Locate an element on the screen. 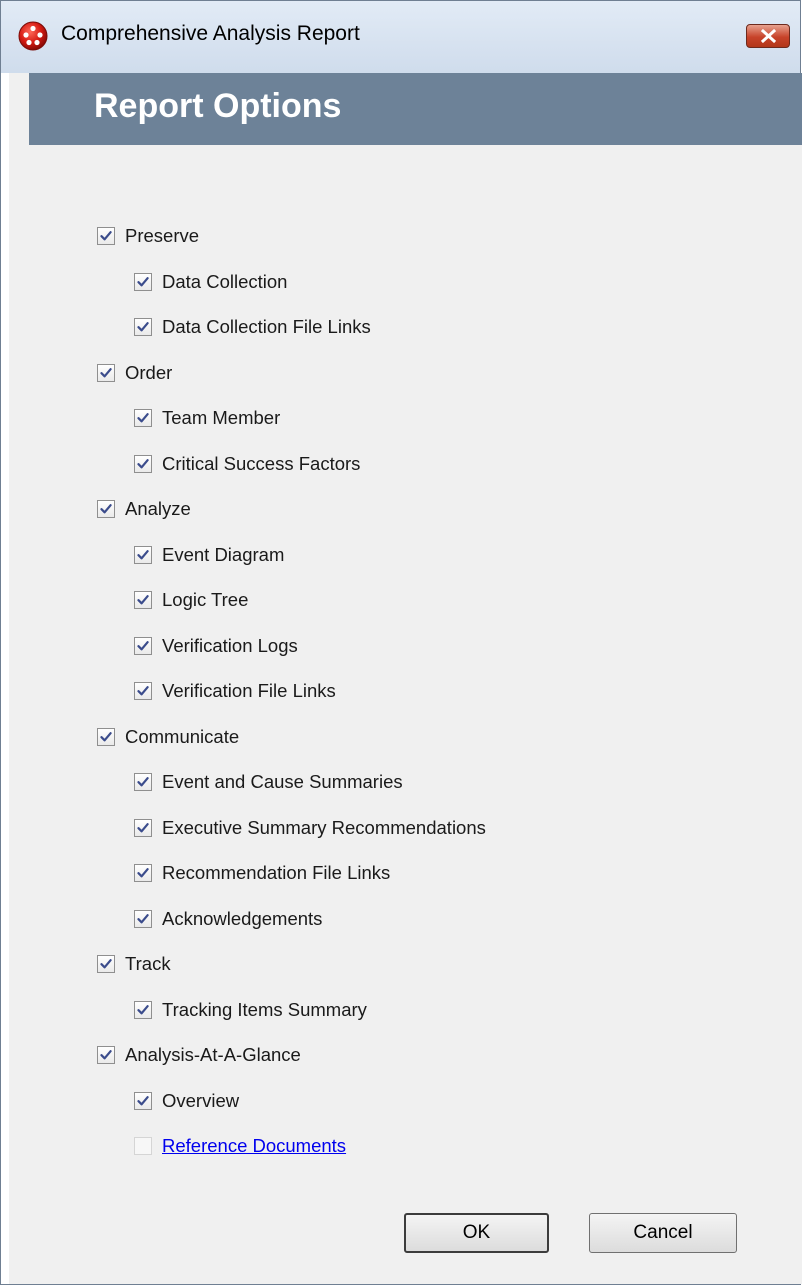 This screenshot has height=1287, width=803. option-label: Logic Tree is located at coordinates (205, 599).